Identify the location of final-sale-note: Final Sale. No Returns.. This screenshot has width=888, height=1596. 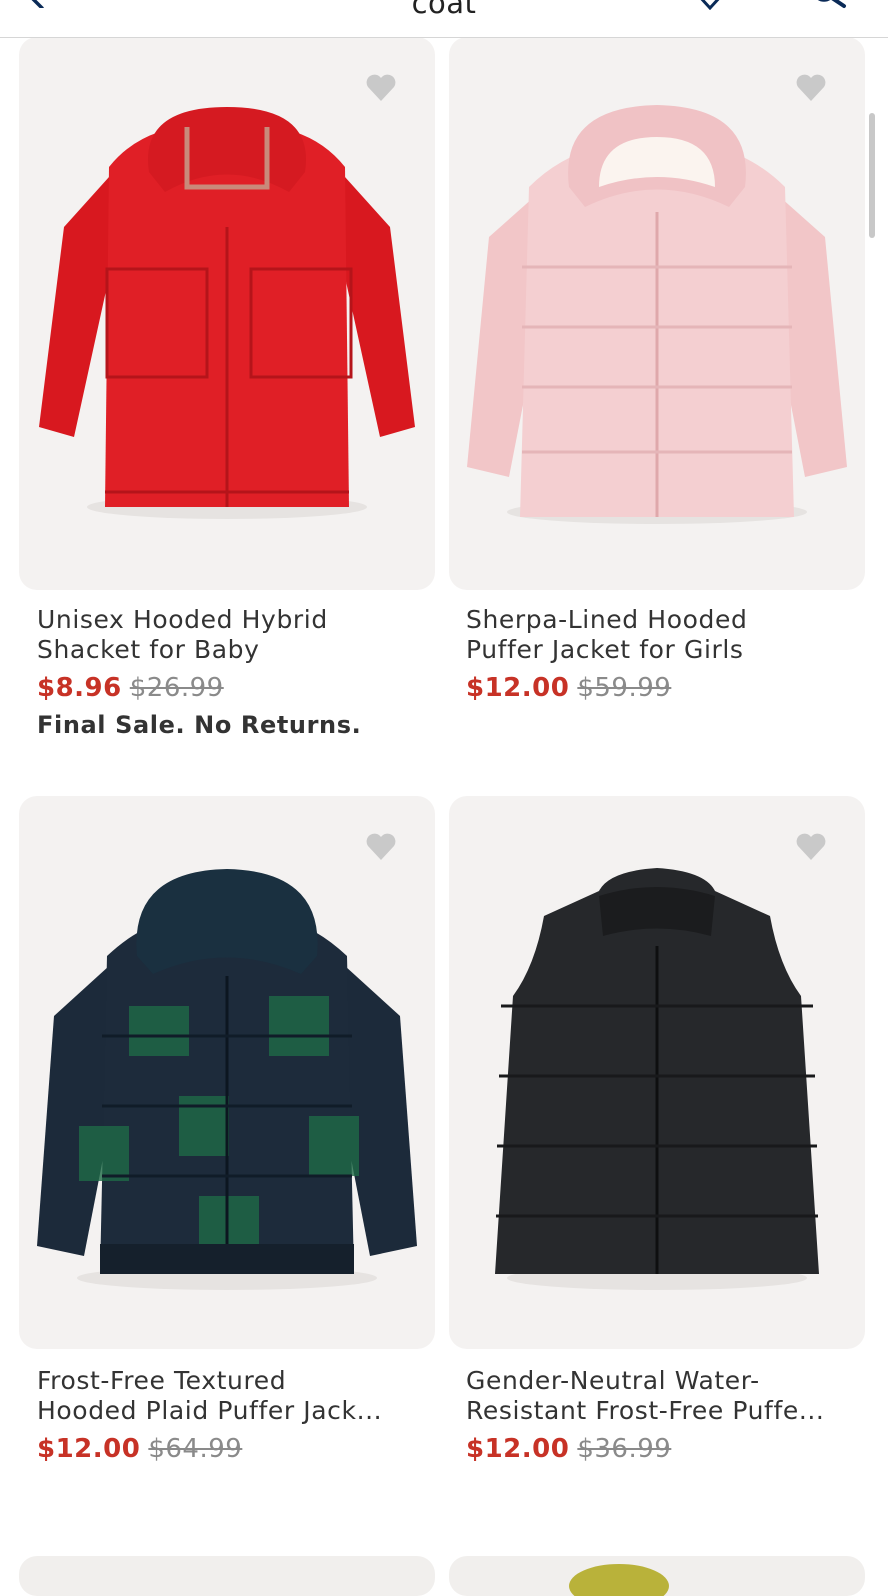
(199, 725).